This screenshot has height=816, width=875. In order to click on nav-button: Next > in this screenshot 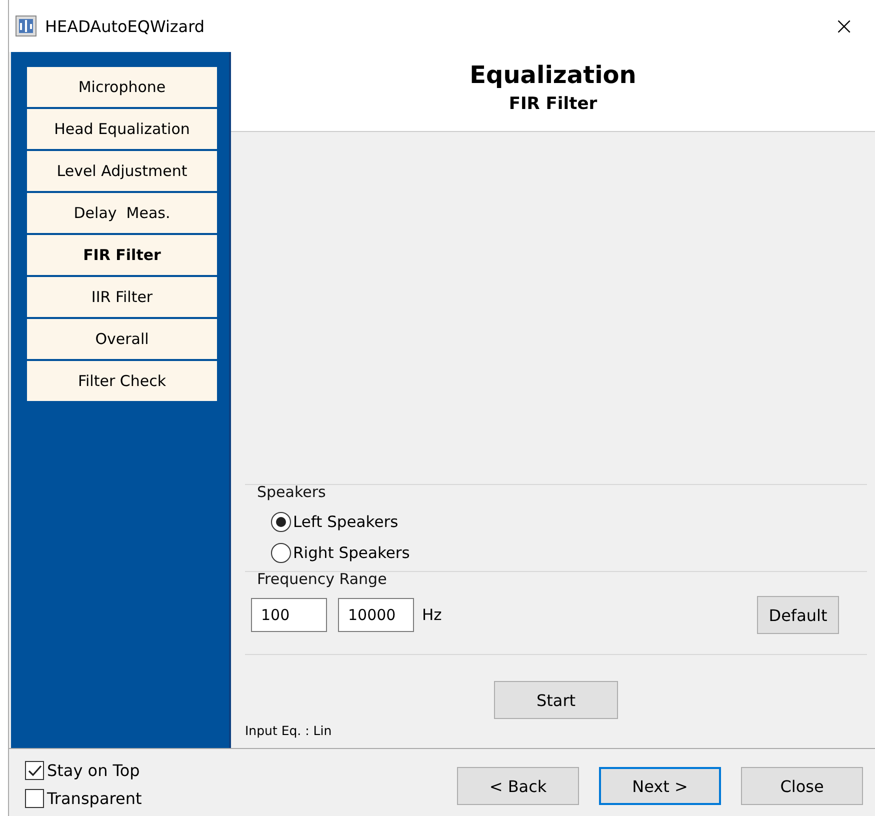, I will do `click(660, 786)`.